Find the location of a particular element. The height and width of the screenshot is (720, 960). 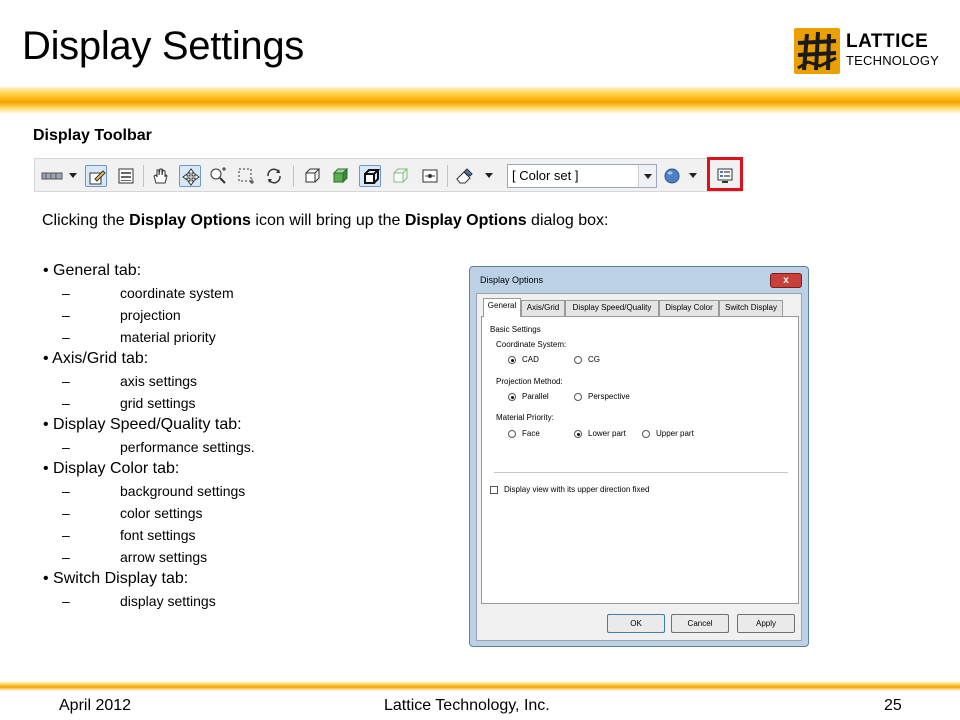

list-item: – axis settings is located at coordinates (130, 381).